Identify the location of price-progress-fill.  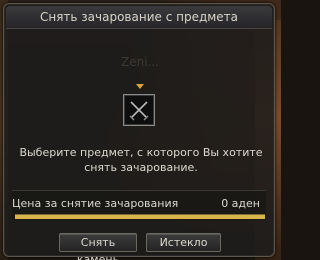
(140, 217).